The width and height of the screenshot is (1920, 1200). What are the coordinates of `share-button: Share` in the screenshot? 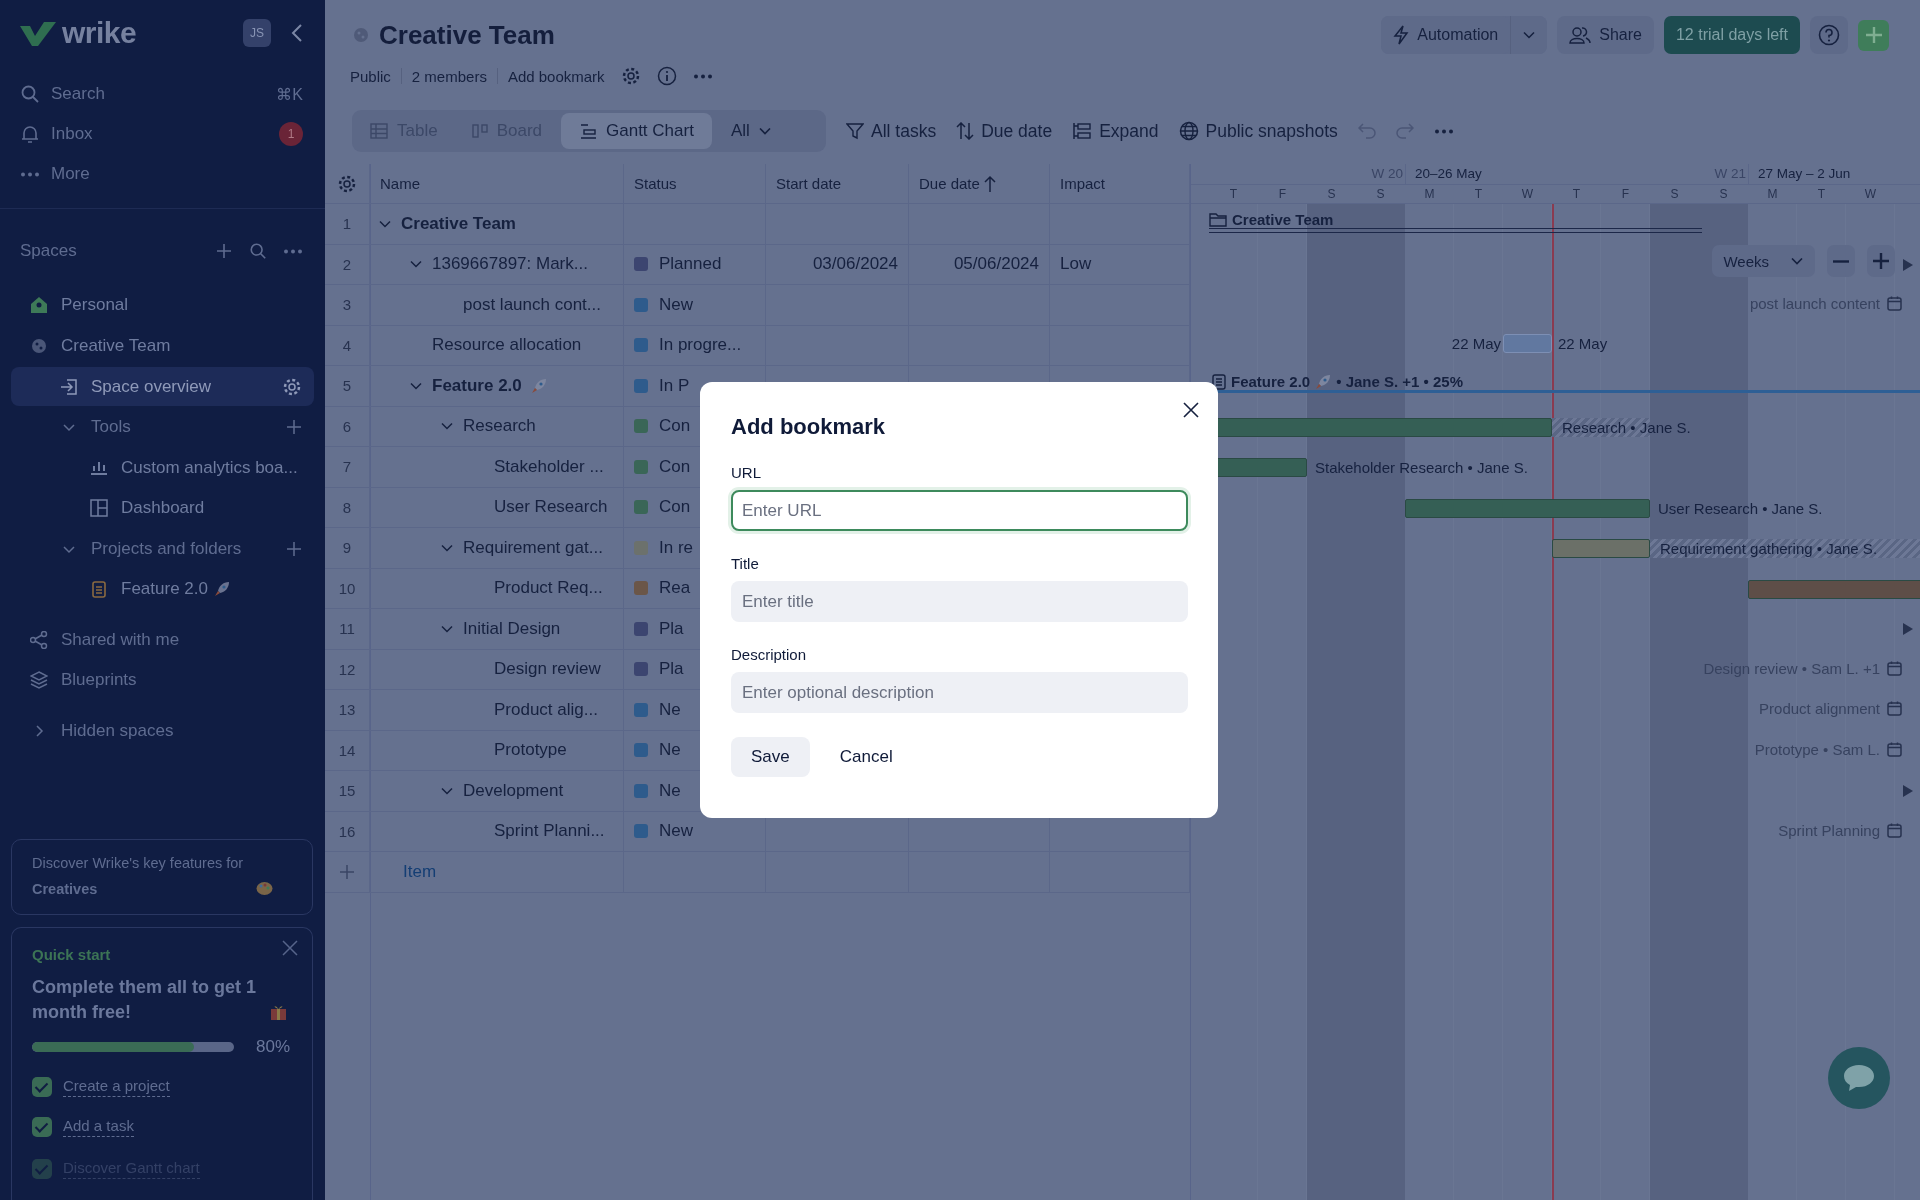 It's located at (1605, 35).